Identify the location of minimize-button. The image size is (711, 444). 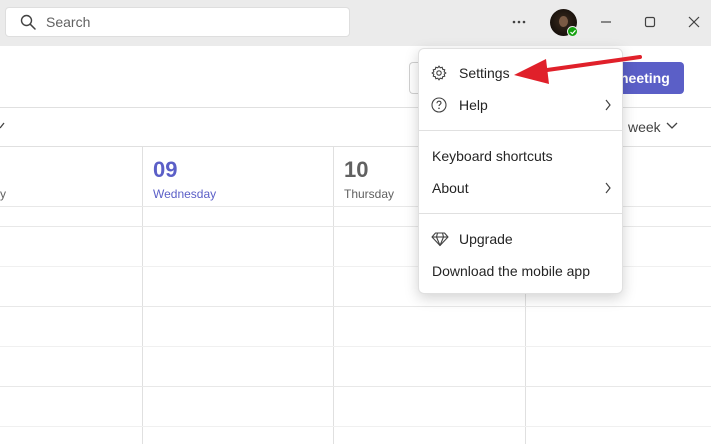
(606, 22).